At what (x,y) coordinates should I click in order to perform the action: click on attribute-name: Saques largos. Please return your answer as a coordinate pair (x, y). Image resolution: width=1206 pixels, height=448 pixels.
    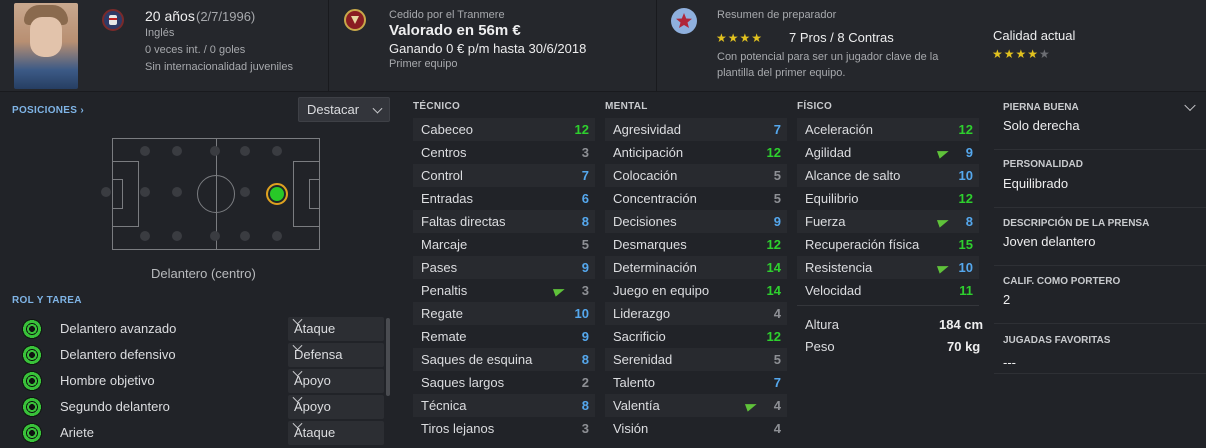
    Looking at the image, I should click on (463, 382).